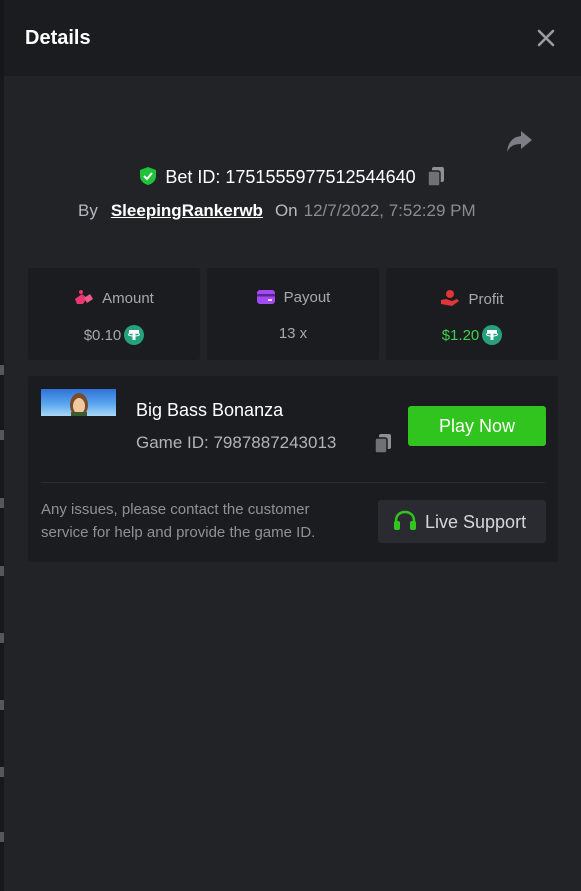 The height and width of the screenshot is (891, 581). I want to click on close-icon, so click(546, 38).